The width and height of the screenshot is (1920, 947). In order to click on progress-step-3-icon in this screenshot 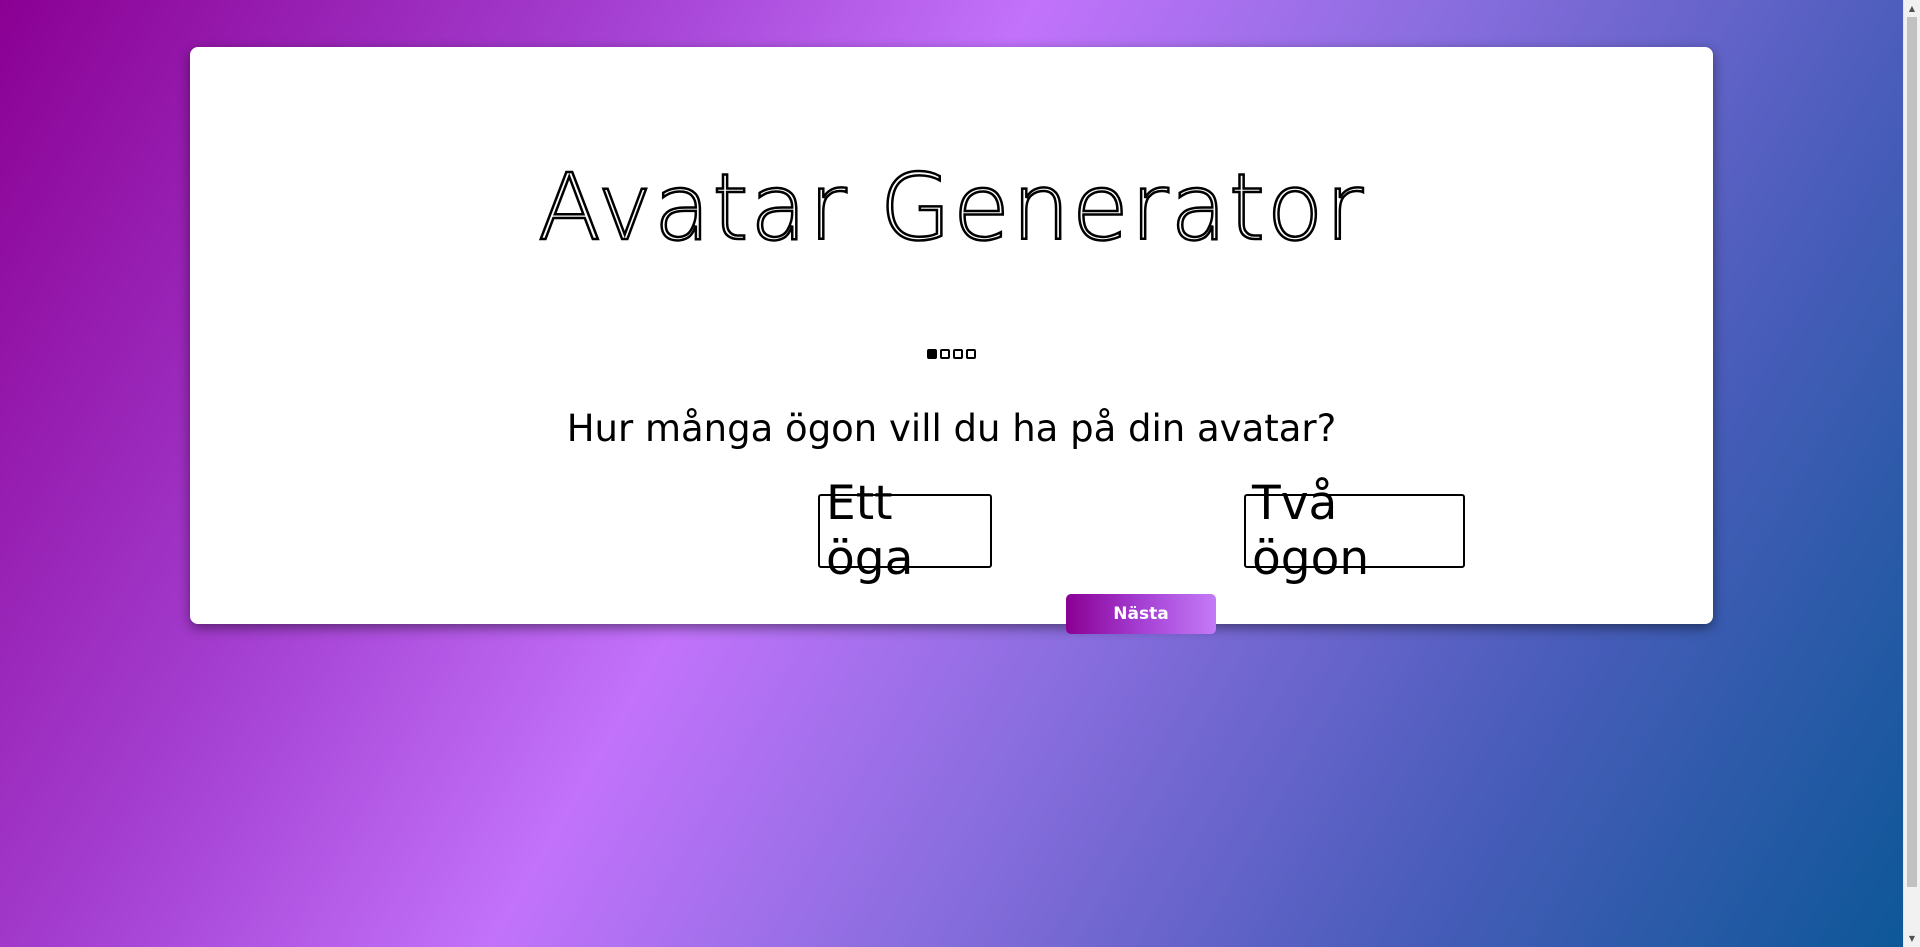, I will do `click(958, 354)`.